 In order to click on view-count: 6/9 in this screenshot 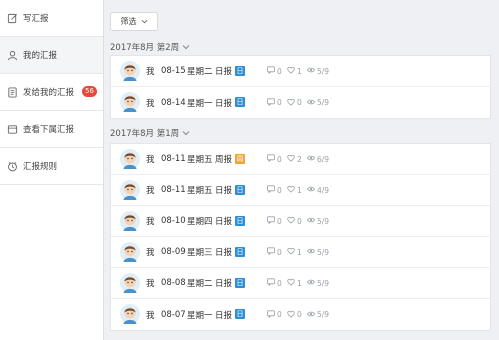, I will do `click(318, 159)`.